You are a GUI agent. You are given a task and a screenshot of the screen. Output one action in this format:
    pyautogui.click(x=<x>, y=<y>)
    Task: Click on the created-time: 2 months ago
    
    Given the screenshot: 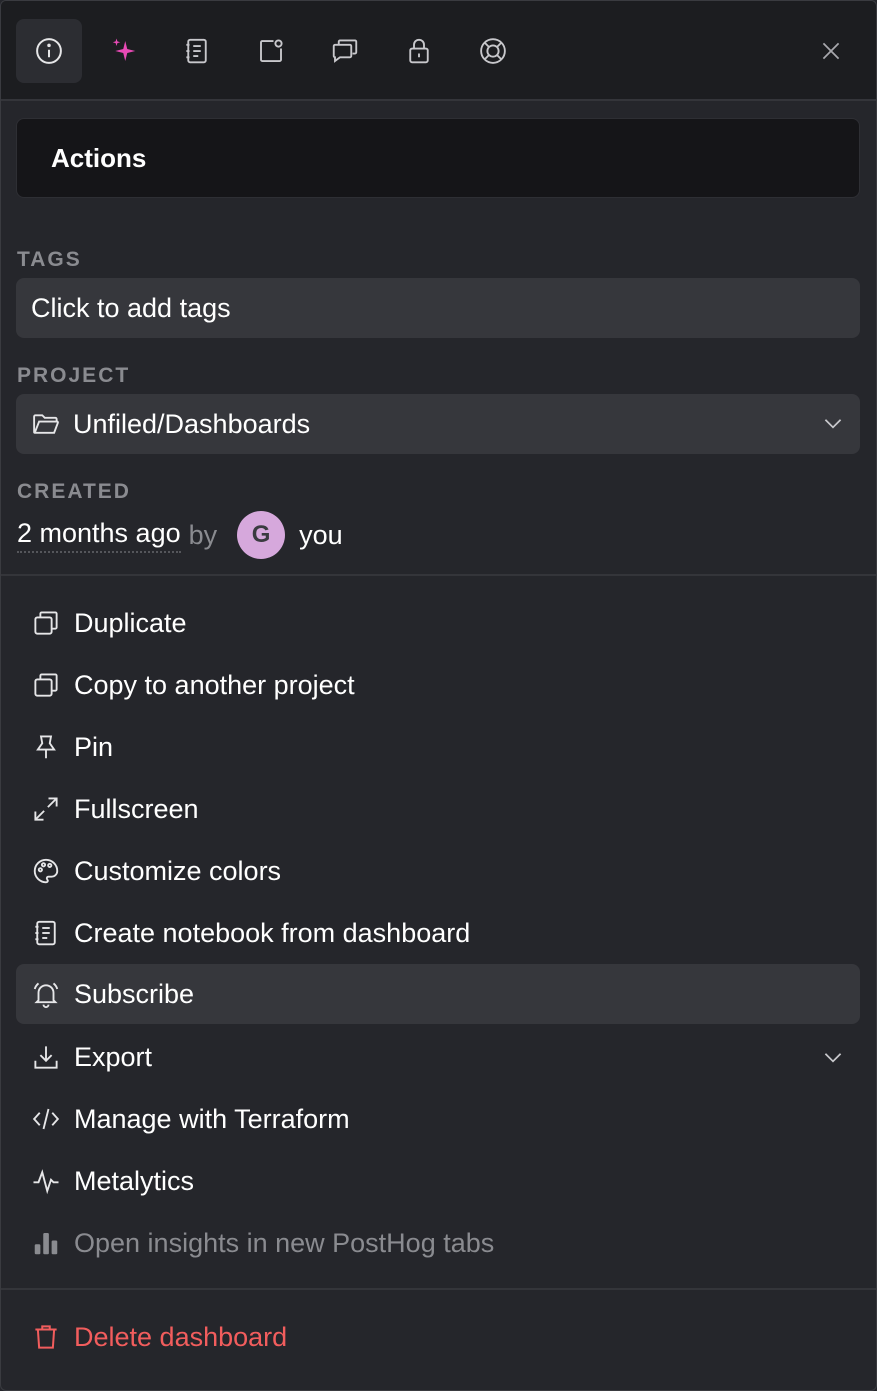 What is the action you would take?
    pyautogui.click(x=99, y=535)
    